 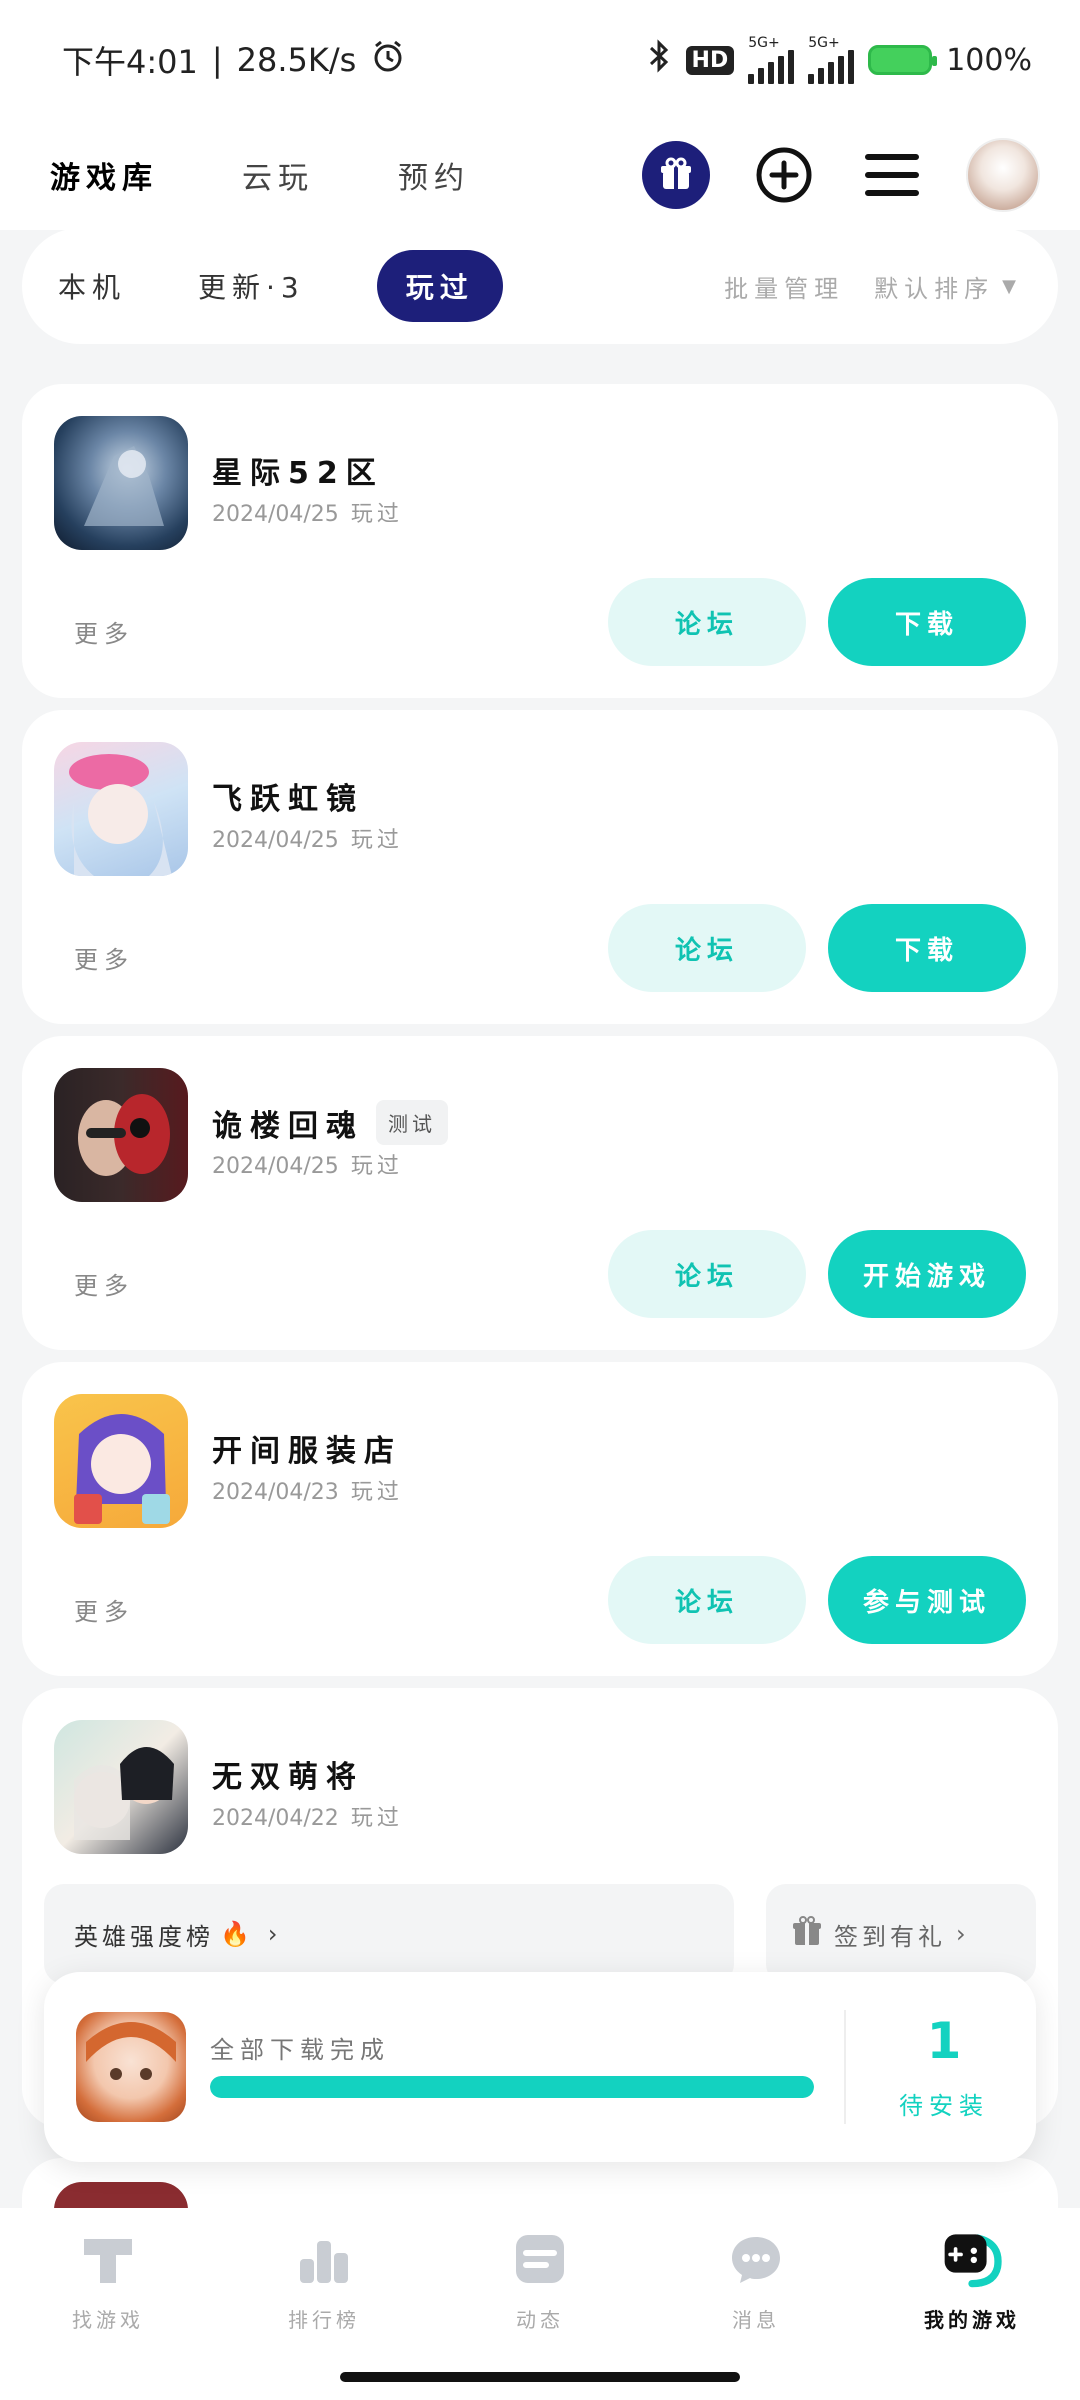 I want to click on game-title: 星际52区, so click(x=298, y=470).